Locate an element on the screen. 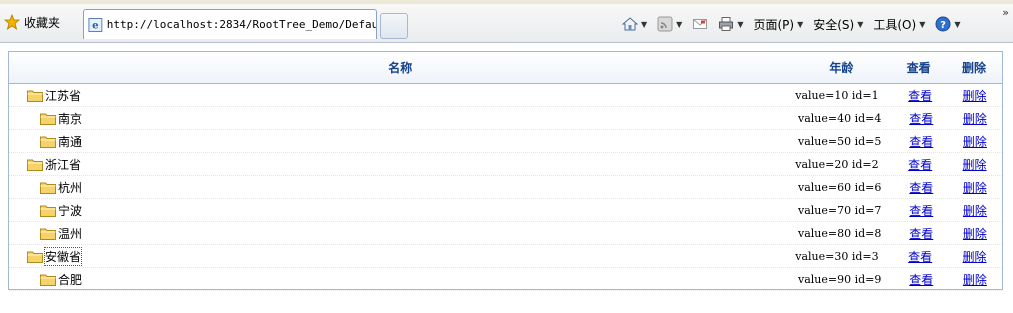  table-row: 宁波 value=70 id=7 查看 删除 is located at coordinates (505, 210).